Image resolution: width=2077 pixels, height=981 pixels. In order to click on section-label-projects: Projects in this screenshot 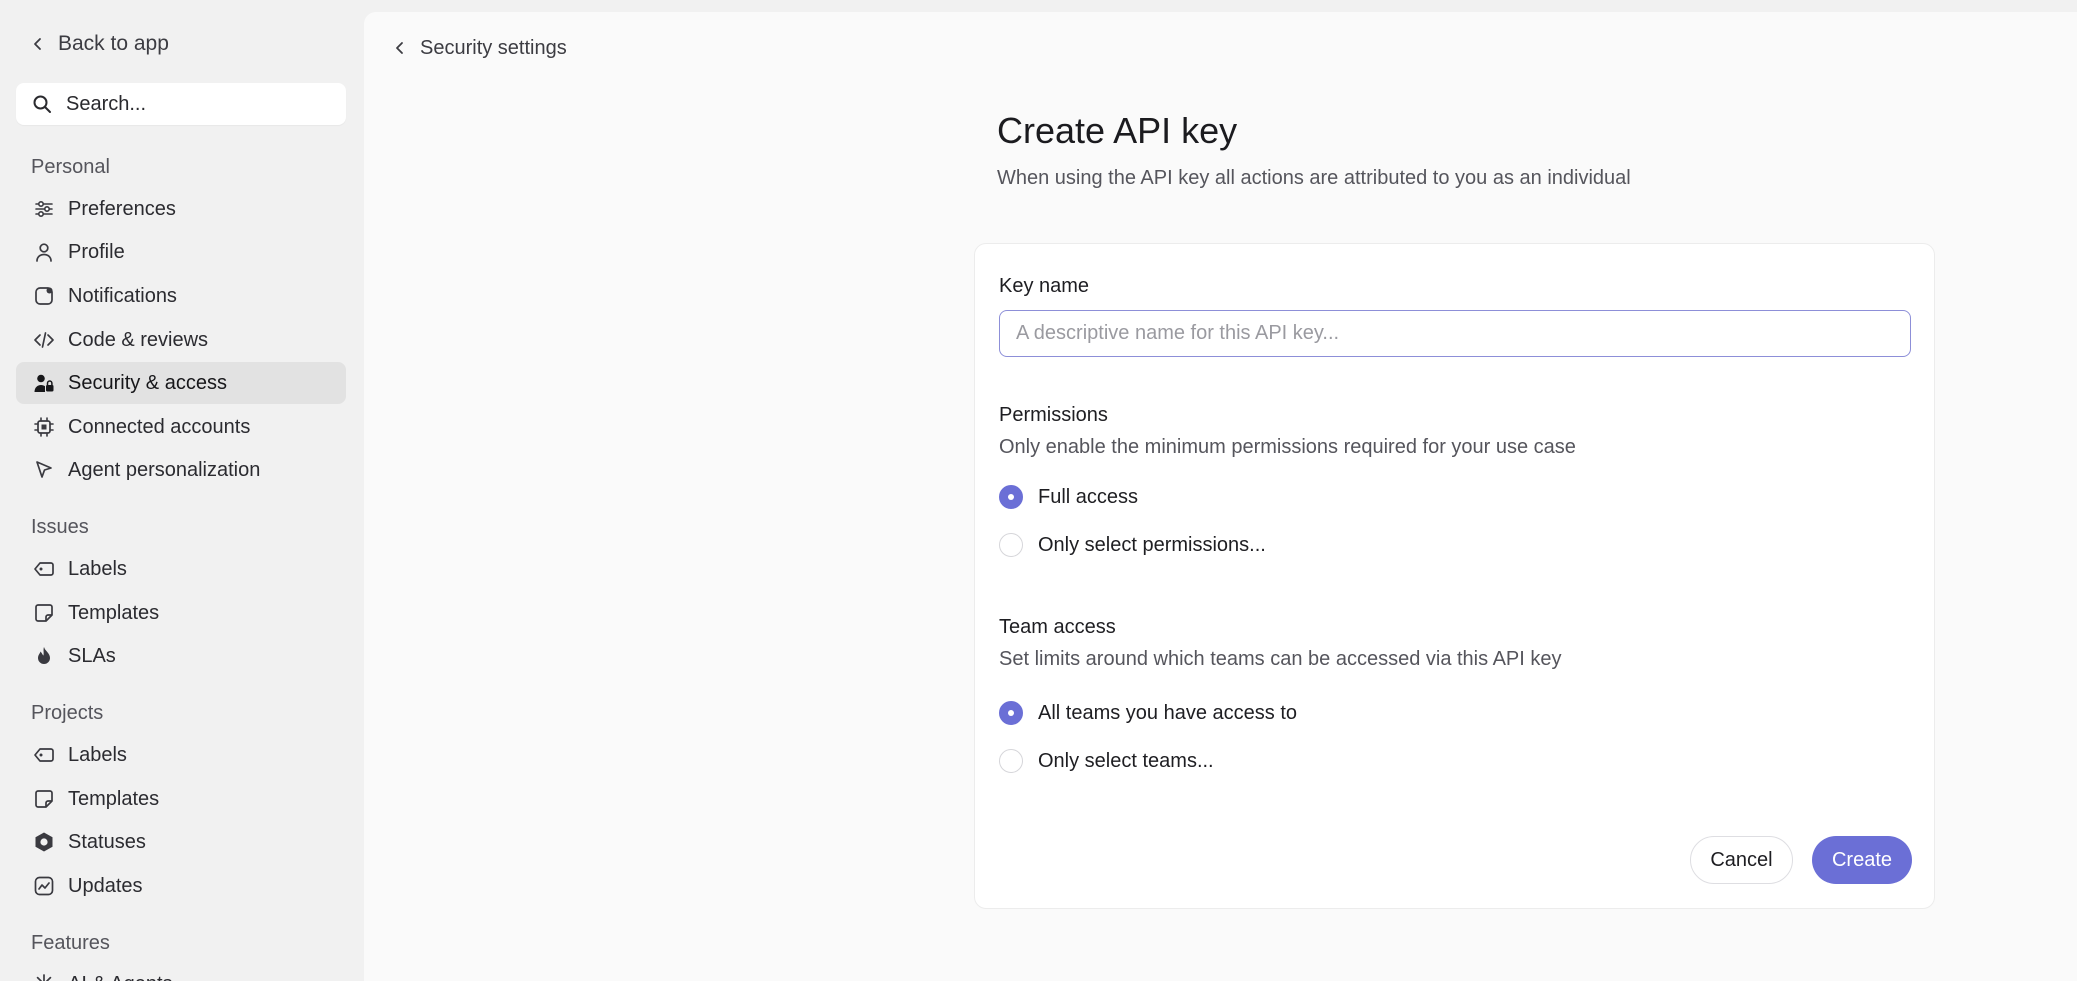, I will do `click(67, 713)`.